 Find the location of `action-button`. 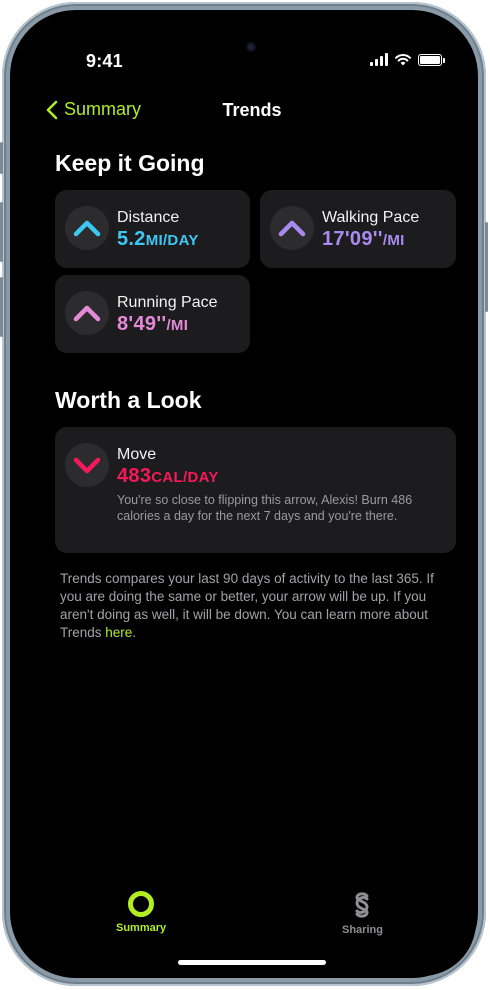

action-button is located at coordinates (1, 158).